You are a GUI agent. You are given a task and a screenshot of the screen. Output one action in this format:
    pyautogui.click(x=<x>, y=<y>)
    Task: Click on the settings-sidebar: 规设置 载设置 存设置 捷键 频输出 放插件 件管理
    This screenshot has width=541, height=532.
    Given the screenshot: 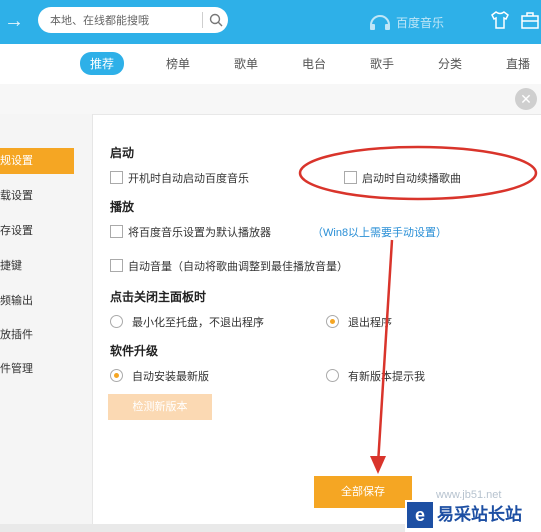 What is the action you would take?
    pyautogui.click(x=46, y=323)
    